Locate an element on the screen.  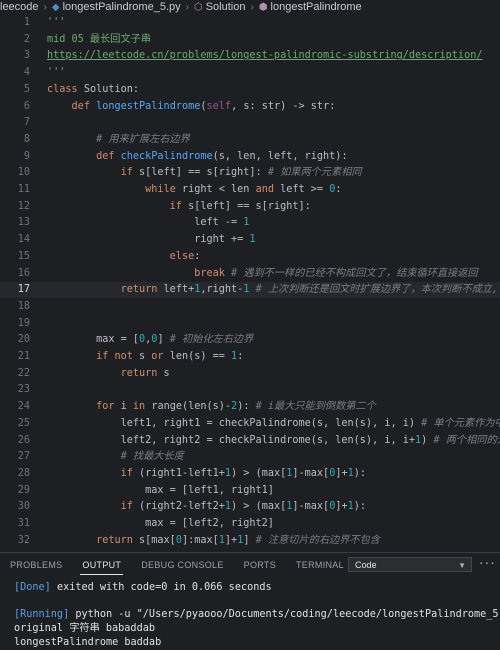
code-token: Solution: is located at coordinates (111, 89).